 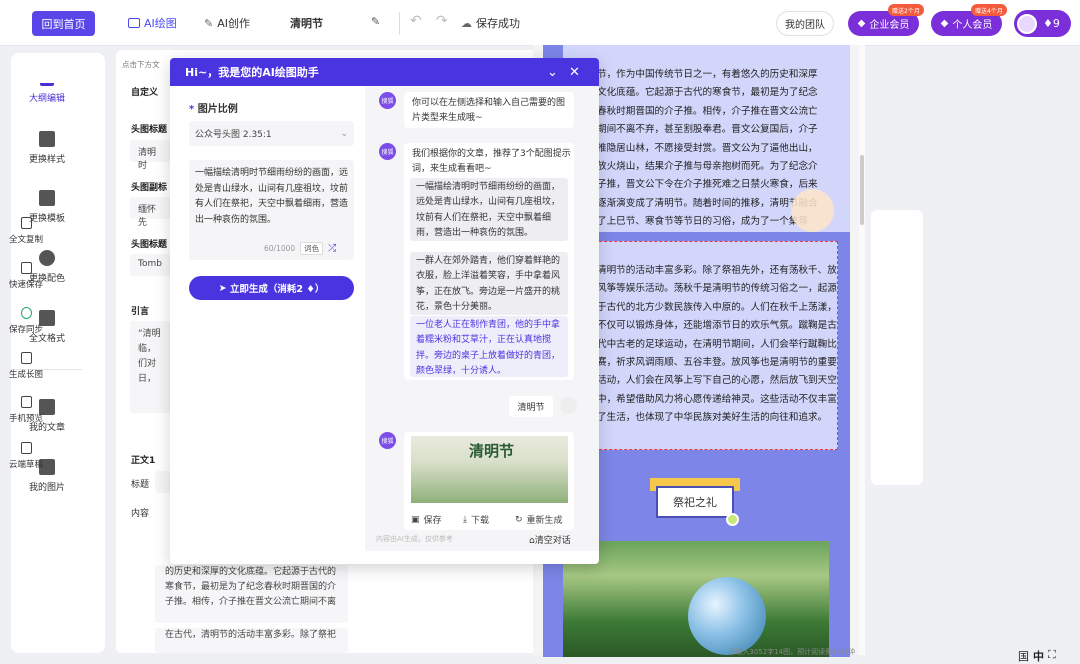 What do you see at coordinates (26, 313) in the screenshot?
I see `wechat-icon` at bounding box center [26, 313].